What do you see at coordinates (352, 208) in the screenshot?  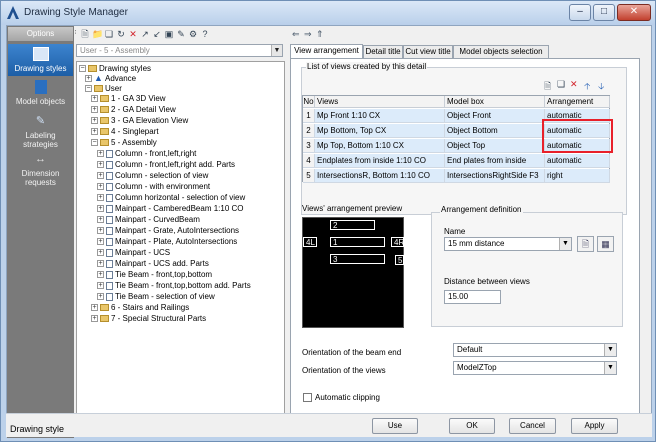 I see `preview-label: Views' arrangement preview` at bounding box center [352, 208].